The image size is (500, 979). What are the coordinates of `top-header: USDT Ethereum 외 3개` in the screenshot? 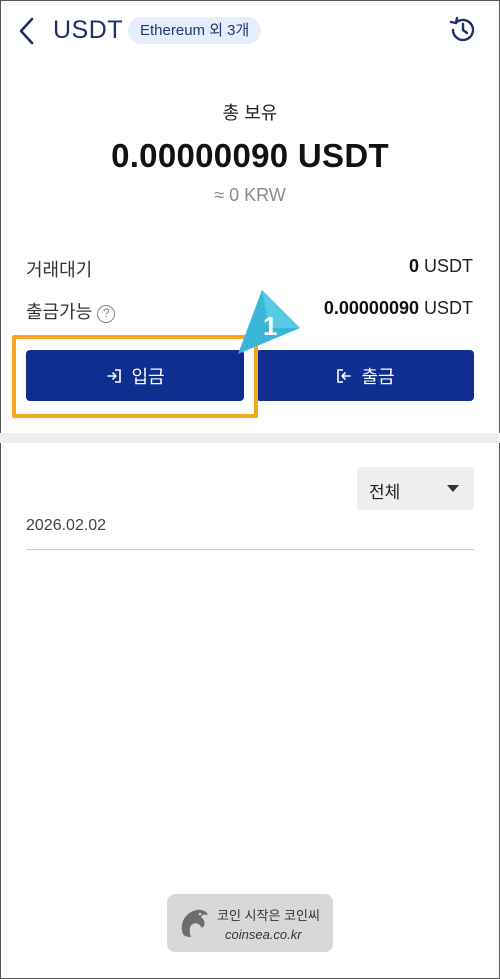 It's located at (250, 31).